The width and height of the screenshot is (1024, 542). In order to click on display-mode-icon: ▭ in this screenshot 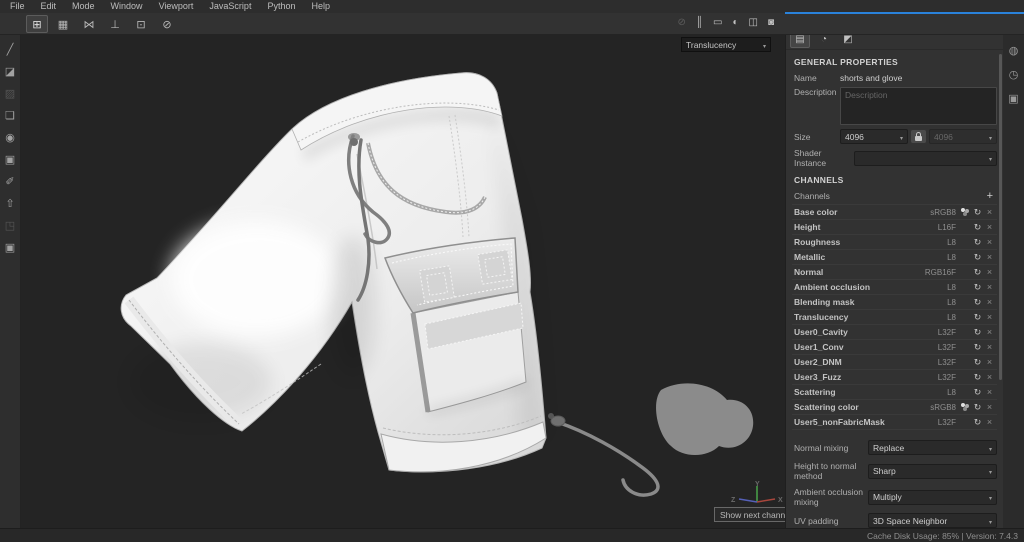, I will do `click(717, 23)`.